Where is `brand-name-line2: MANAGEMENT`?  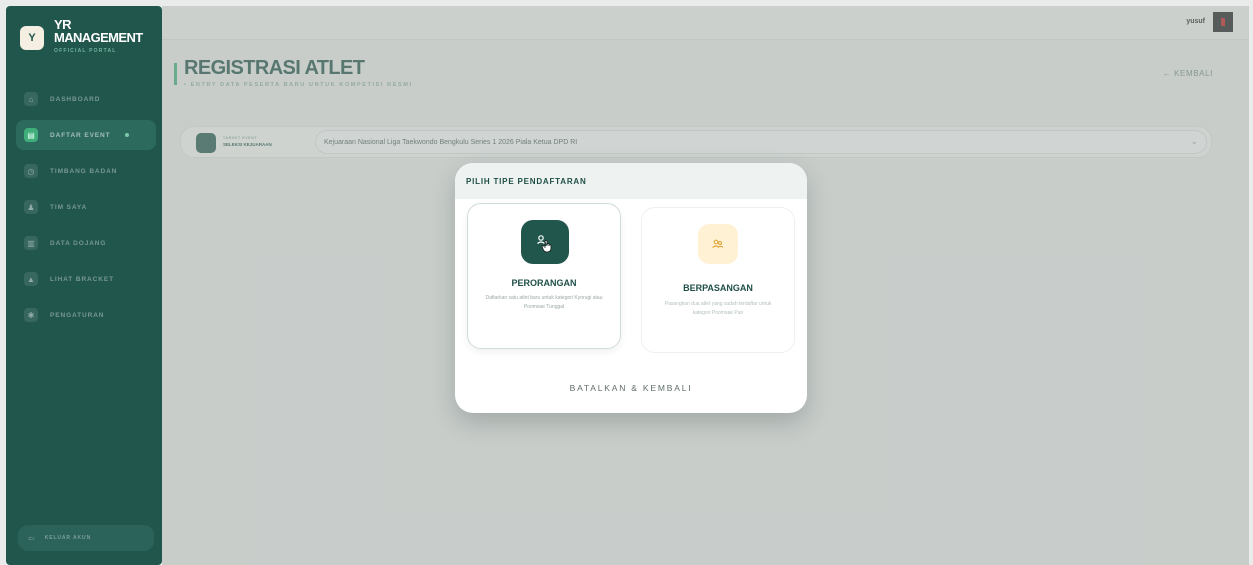
brand-name-line2: MANAGEMENT is located at coordinates (98, 37).